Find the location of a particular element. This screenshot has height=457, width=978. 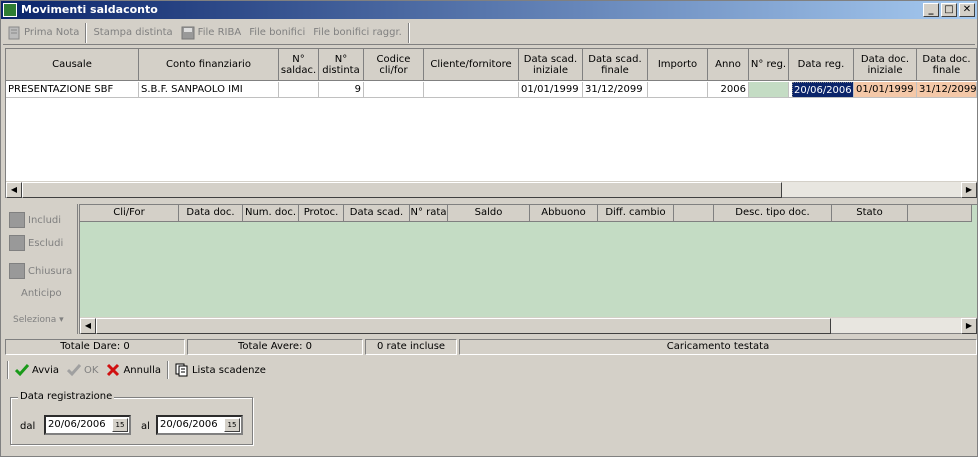

seleziona-dropdown: Seleziona ▾ is located at coordinates (38, 320).